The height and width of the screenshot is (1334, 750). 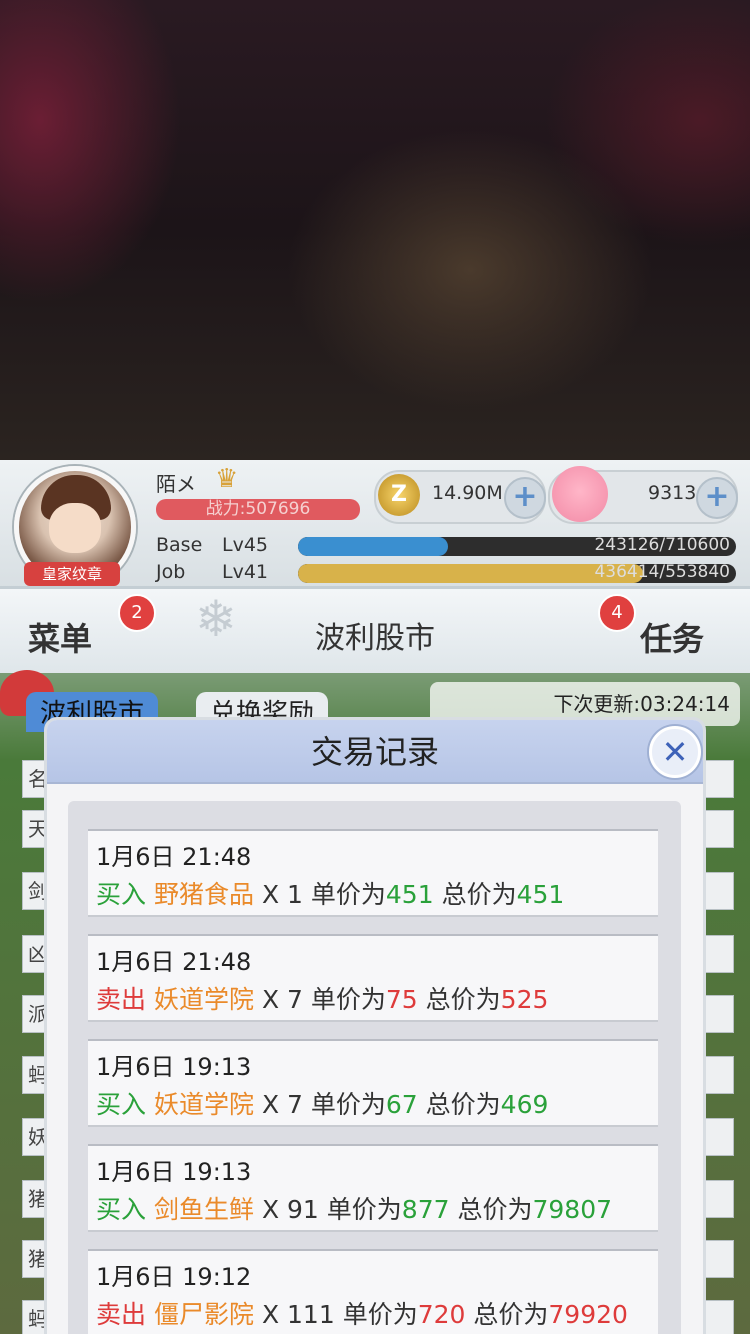 I want to click on menu-button: 菜单, so click(x=60, y=639).